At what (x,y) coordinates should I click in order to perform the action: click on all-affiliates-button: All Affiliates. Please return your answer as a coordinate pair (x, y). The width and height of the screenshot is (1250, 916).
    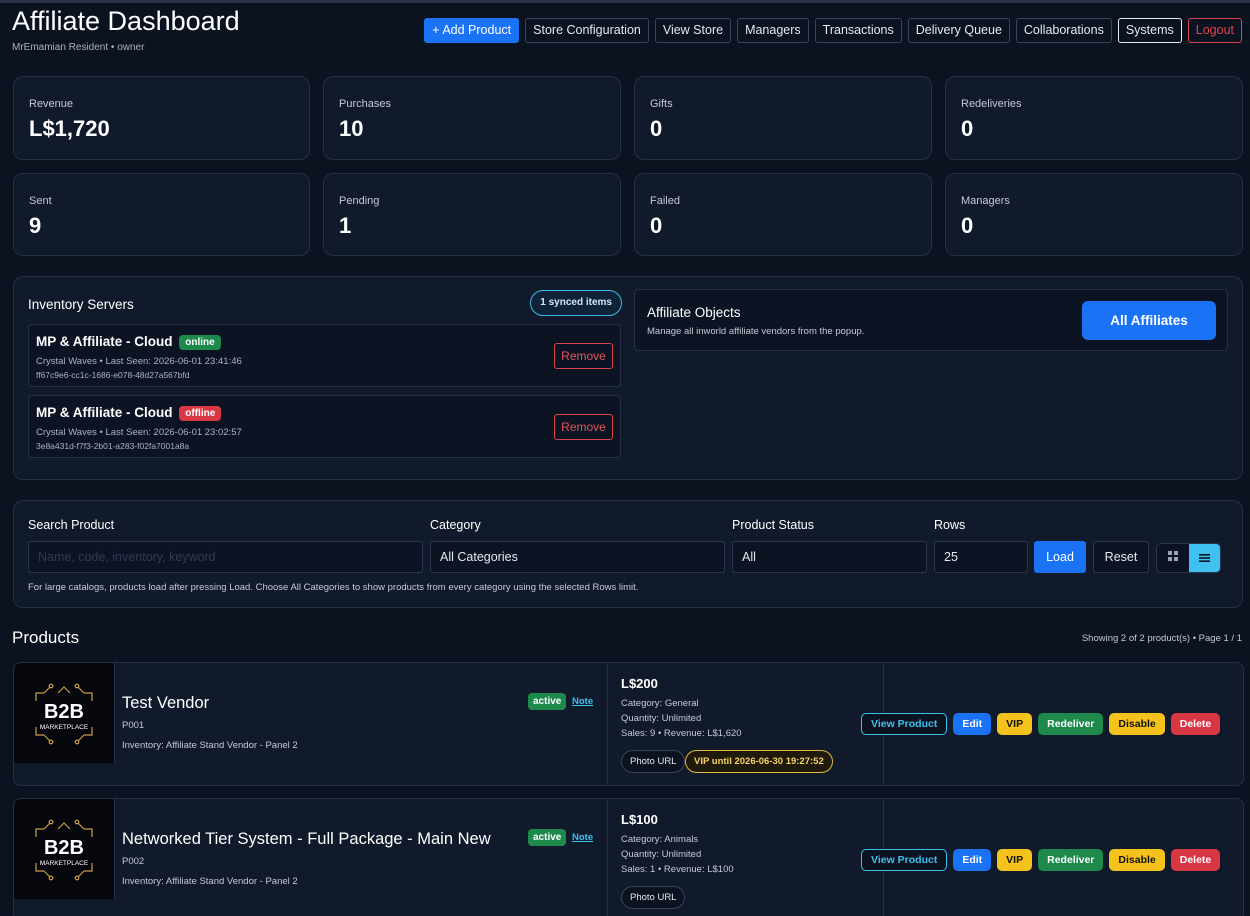
    Looking at the image, I should click on (1149, 320).